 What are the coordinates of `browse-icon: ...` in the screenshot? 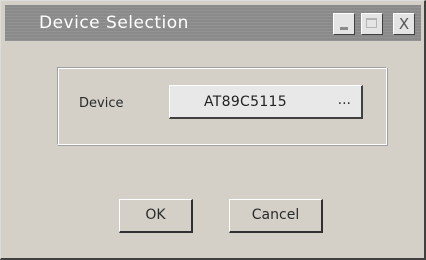 It's located at (344, 100).